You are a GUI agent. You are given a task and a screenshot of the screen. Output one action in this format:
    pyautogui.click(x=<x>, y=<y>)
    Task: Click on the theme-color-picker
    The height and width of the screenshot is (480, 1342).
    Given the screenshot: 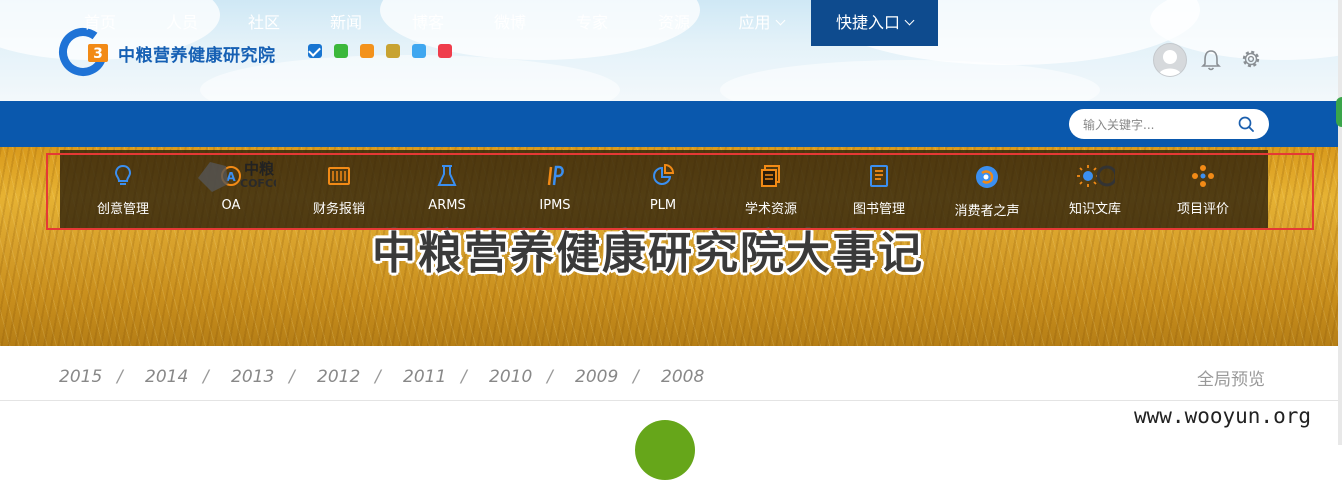 What is the action you would take?
    pyautogui.click(x=380, y=51)
    